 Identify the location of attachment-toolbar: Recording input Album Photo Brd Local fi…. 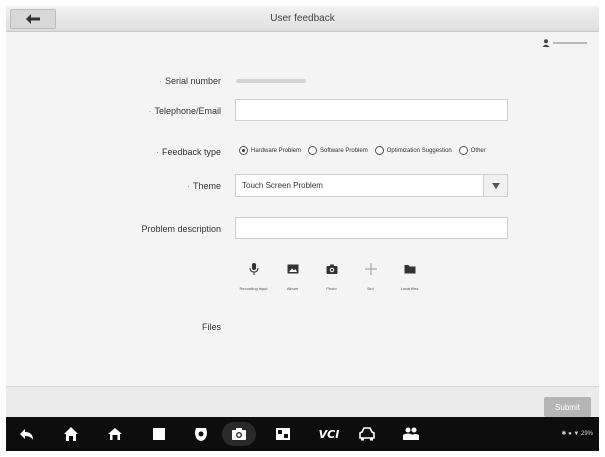
(331, 274).